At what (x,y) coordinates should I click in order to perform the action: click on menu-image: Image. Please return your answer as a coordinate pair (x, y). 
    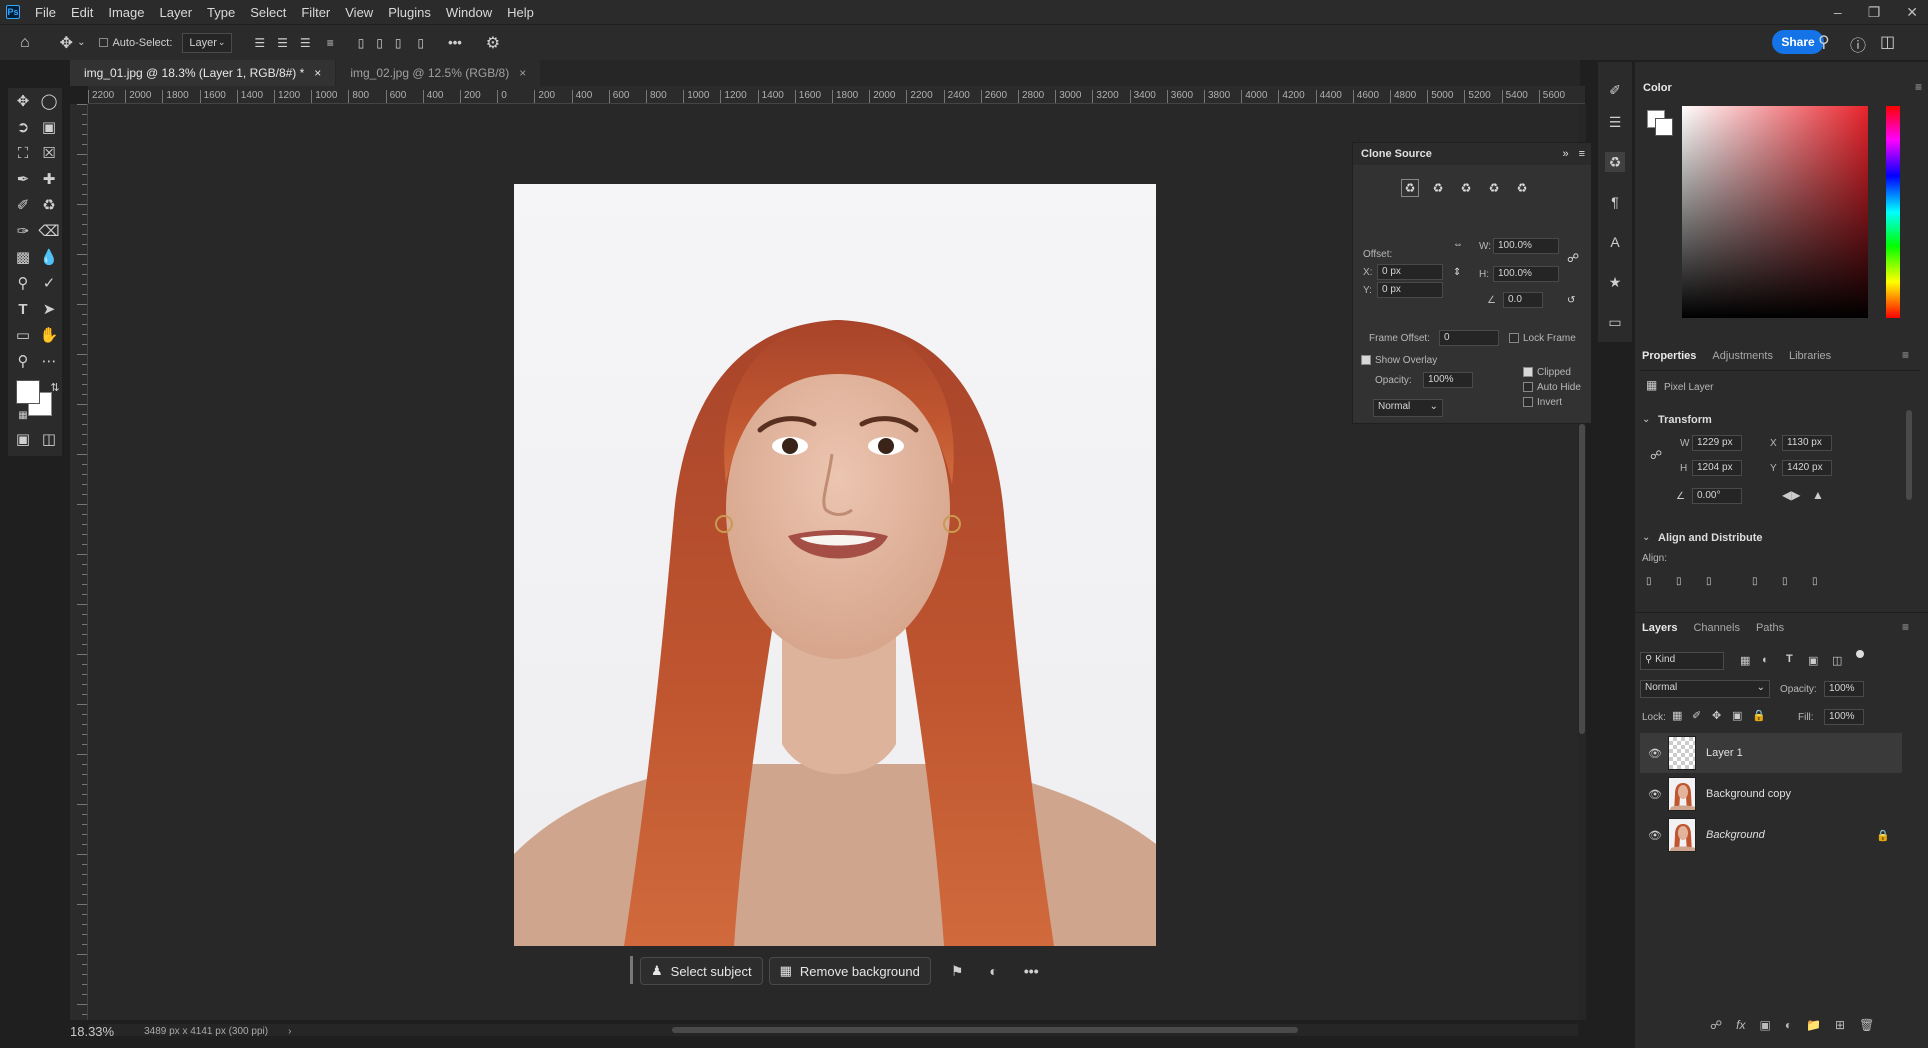
    Looking at the image, I should click on (126, 12).